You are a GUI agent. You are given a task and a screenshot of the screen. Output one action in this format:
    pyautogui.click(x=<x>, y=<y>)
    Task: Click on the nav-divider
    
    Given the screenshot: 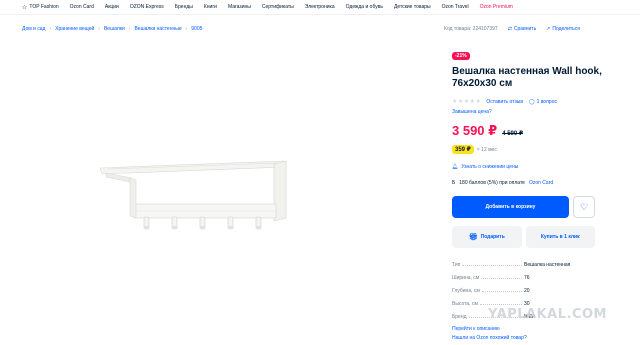 What is the action you would take?
    pyautogui.click(x=320, y=14)
    